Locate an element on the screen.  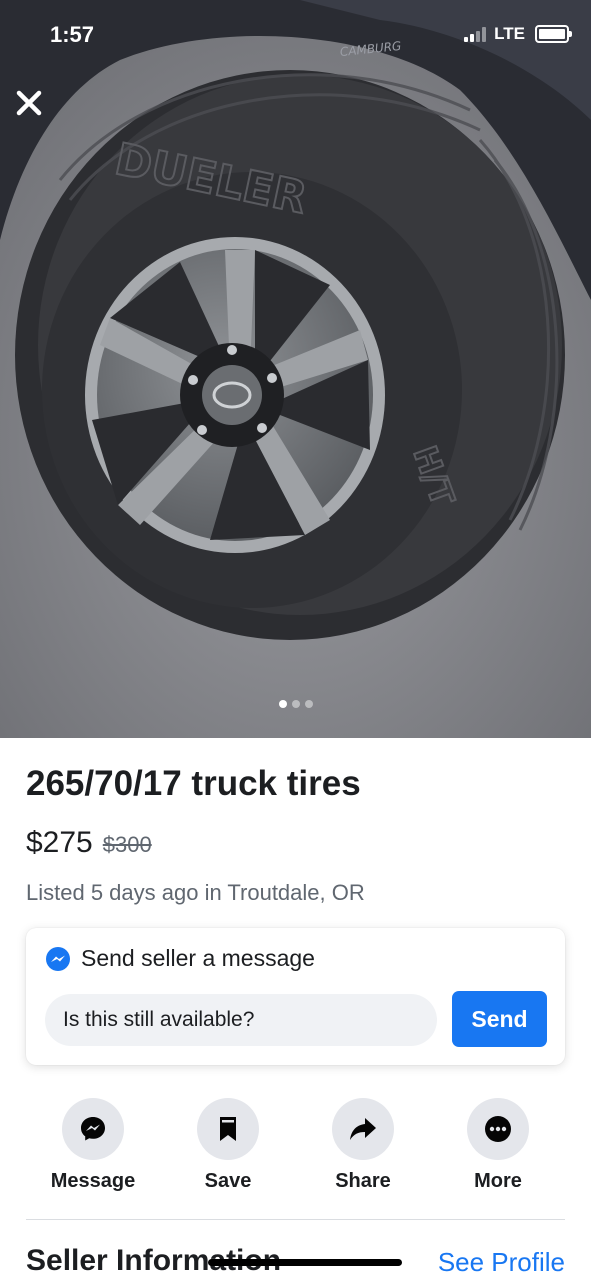
message-action-circle is located at coordinates (93, 1129).